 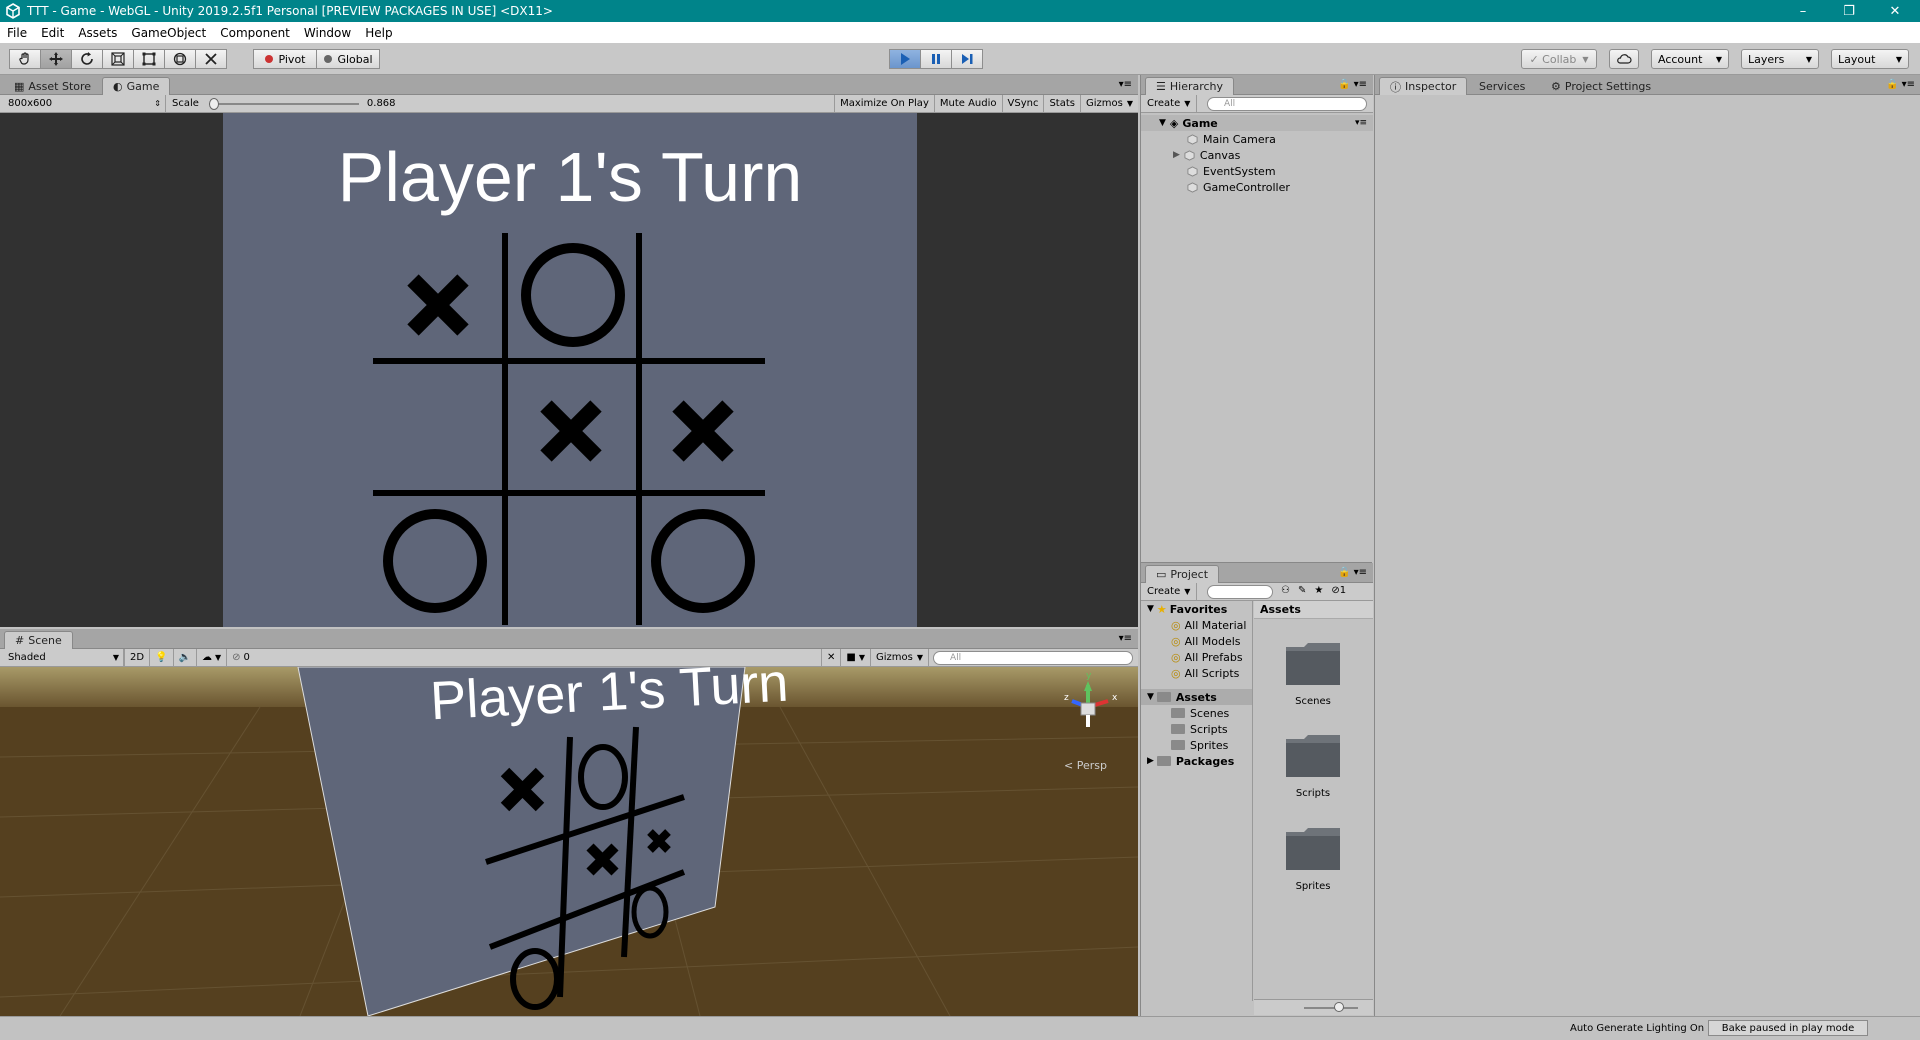 I want to click on persp-label: < Persp, so click(x=1085, y=765).